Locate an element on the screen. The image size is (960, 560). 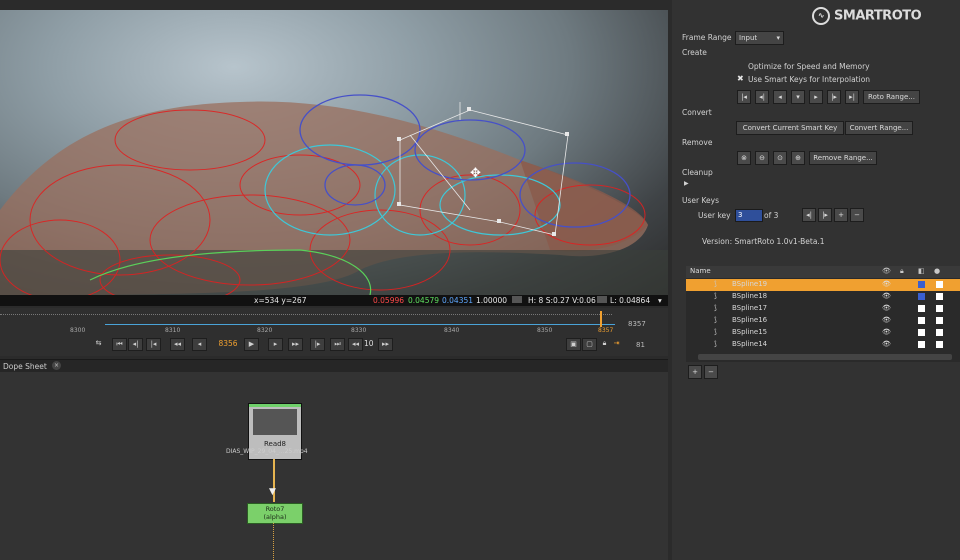
roto-node-channel: (alpha) is located at coordinates (275, 517).